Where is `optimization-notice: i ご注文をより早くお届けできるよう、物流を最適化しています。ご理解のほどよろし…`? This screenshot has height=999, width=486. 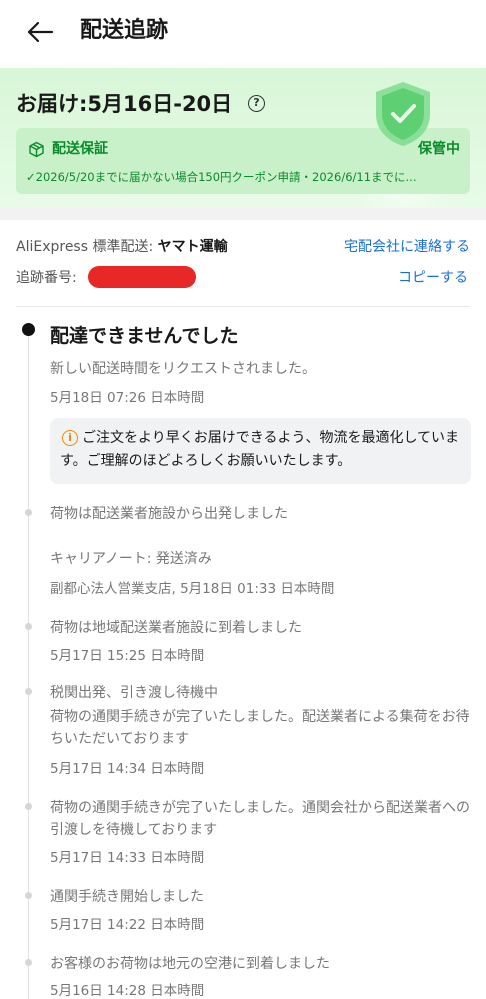 optimization-notice: i ご注文をより早くお届けできるよう、物流を最適化しています。ご理解のほどよろし… is located at coordinates (260, 451).